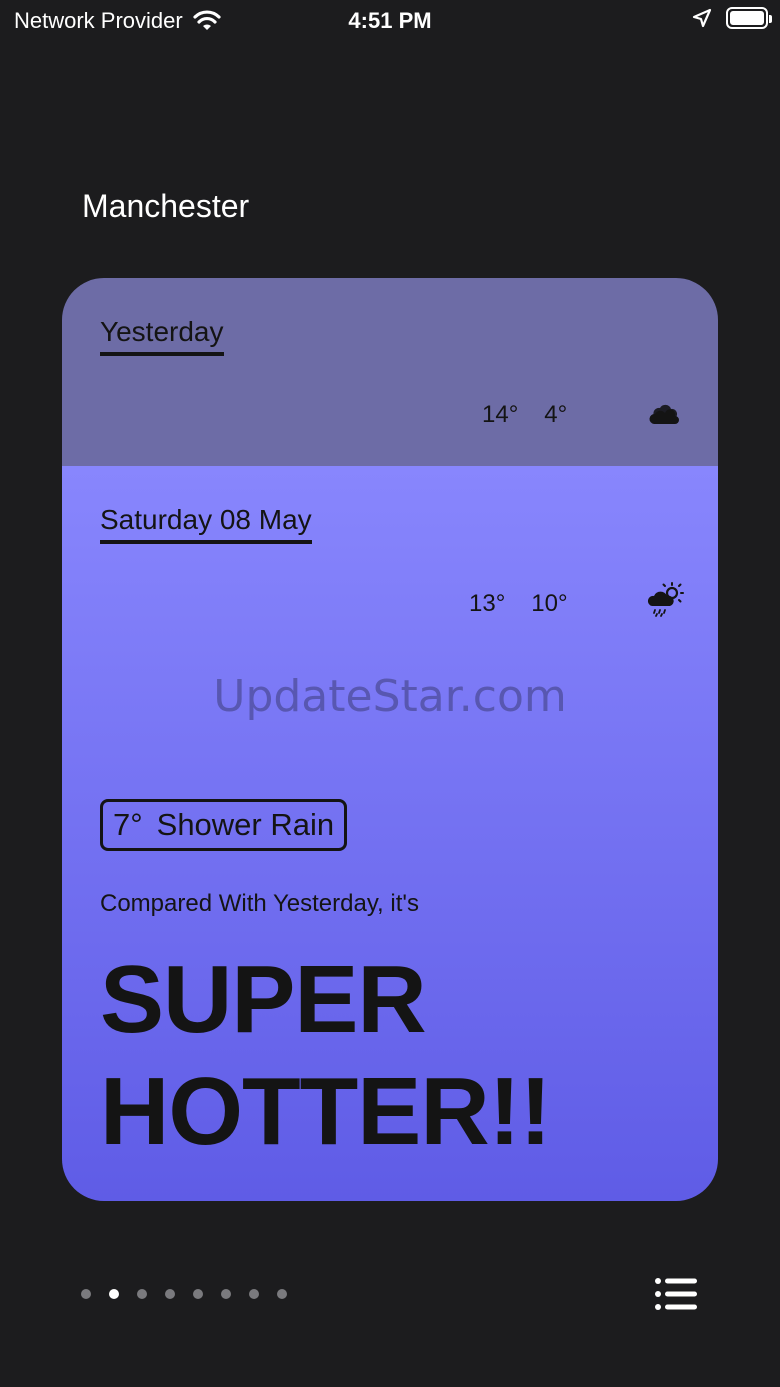  Describe the element at coordinates (184, 1294) in the screenshot. I see `page-indicator` at that location.